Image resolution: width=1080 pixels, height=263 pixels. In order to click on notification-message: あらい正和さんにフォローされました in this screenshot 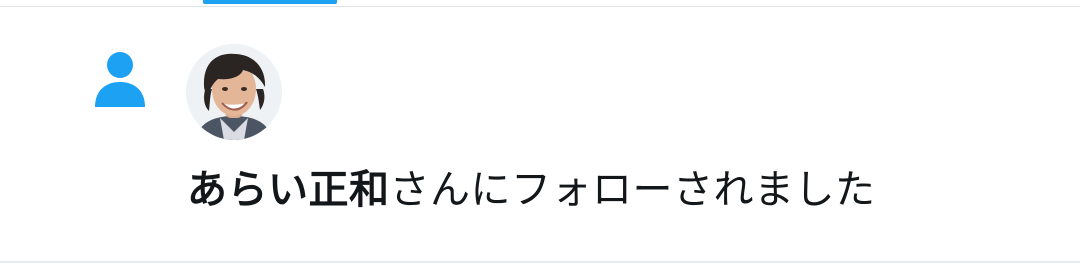, I will do `click(531, 190)`.